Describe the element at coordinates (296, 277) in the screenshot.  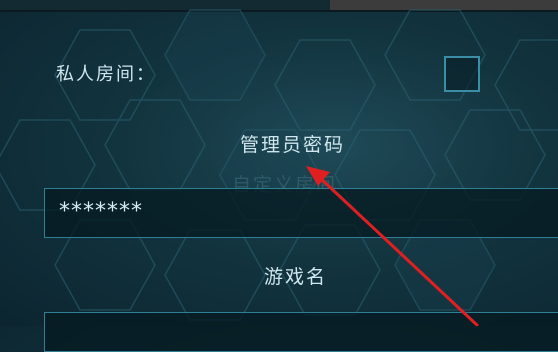
I see `game-name-label: 游戏名` at that location.